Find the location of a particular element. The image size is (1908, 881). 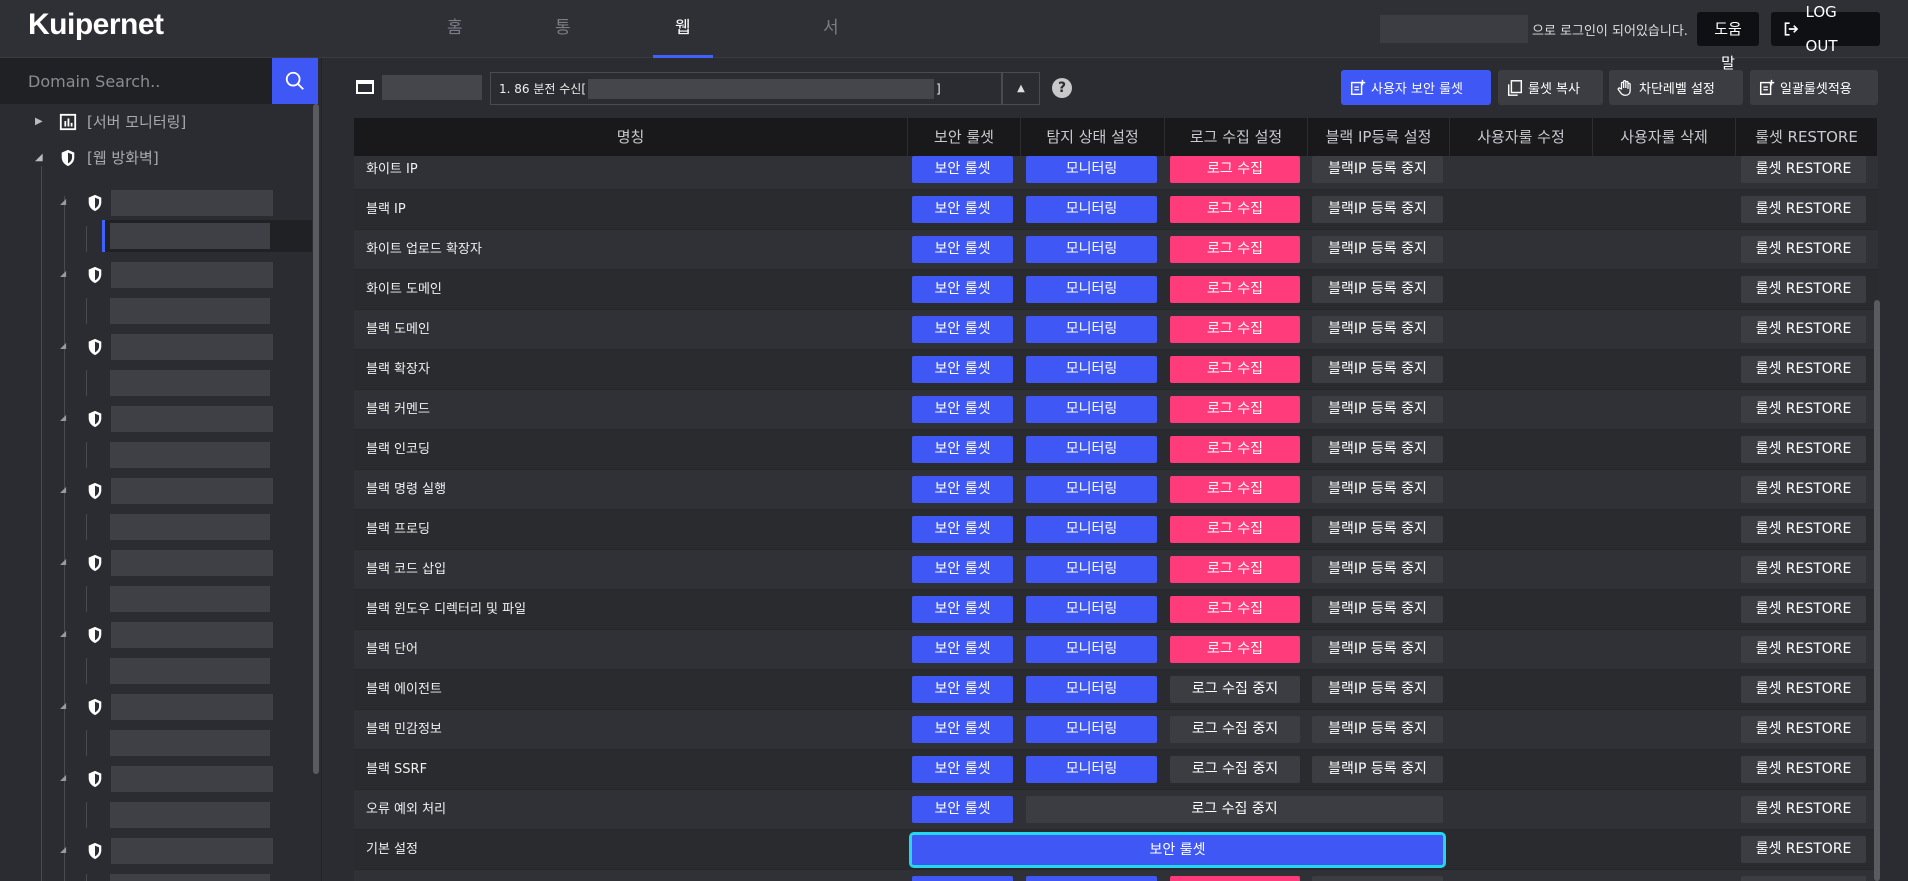

nav-tab-1: 통합로그 is located at coordinates (563, 103).